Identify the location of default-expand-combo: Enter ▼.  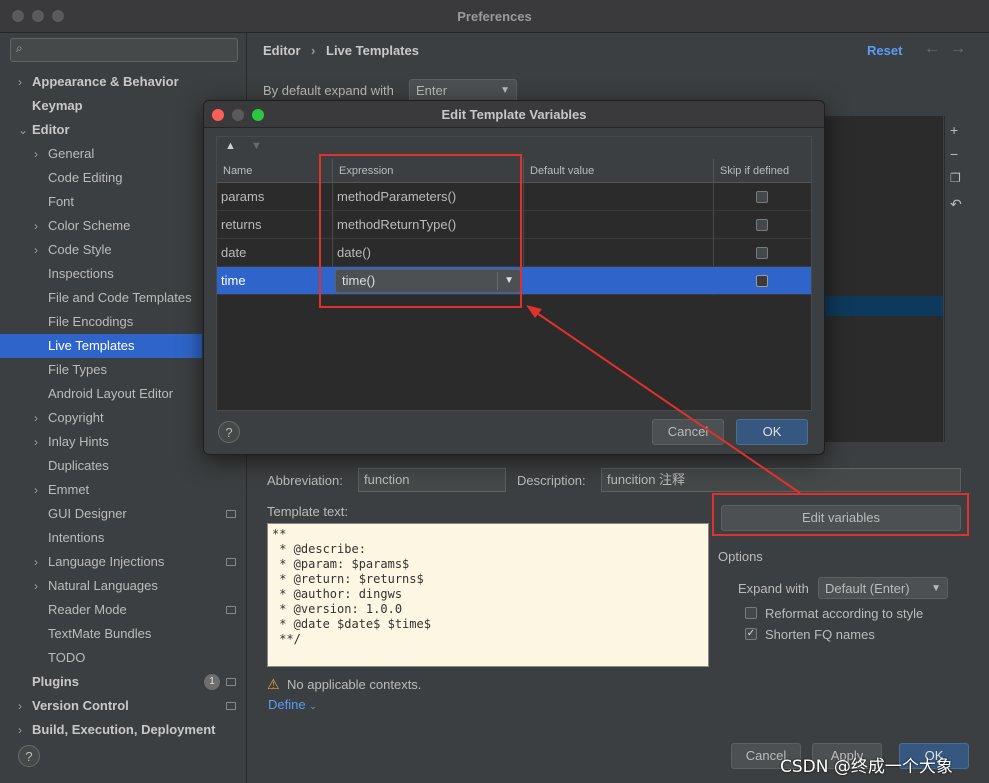
(463, 90).